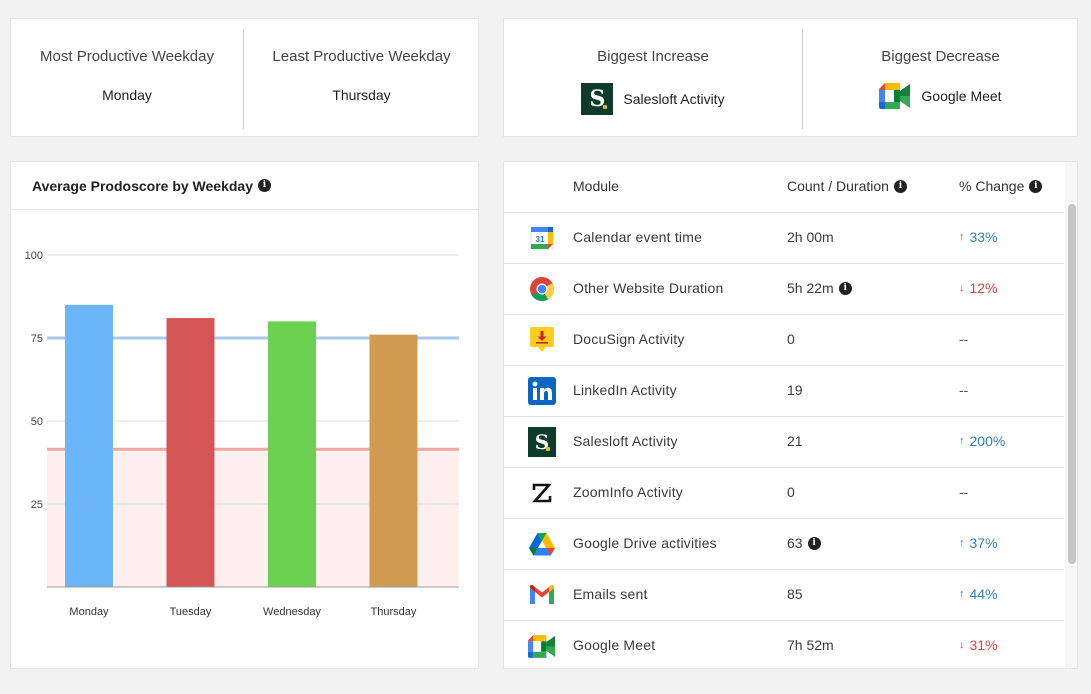  What do you see at coordinates (784, 644) in the screenshot?
I see `table-row: Google Meet 7h 52m ↓ 31%` at bounding box center [784, 644].